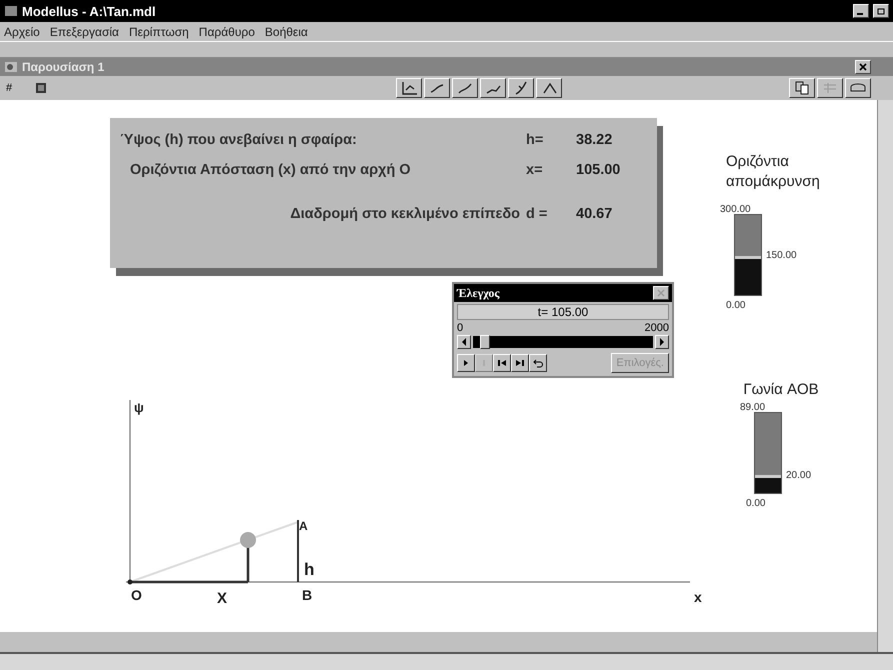  What do you see at coordinates (84, 31) in the screenshot?
I see `menu-item: Επεξεργασία` at bounding box center [84, 31].